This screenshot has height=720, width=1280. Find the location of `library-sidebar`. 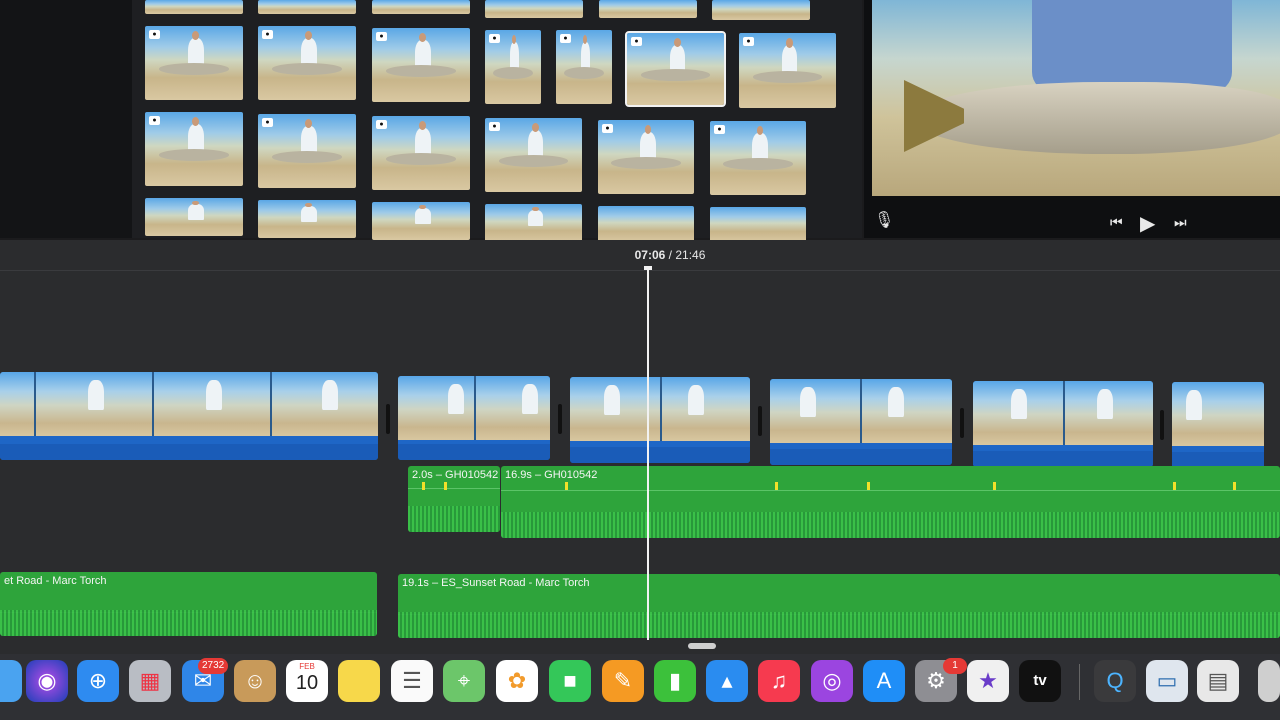

library-sidebar is located at coordinates (66, 119).